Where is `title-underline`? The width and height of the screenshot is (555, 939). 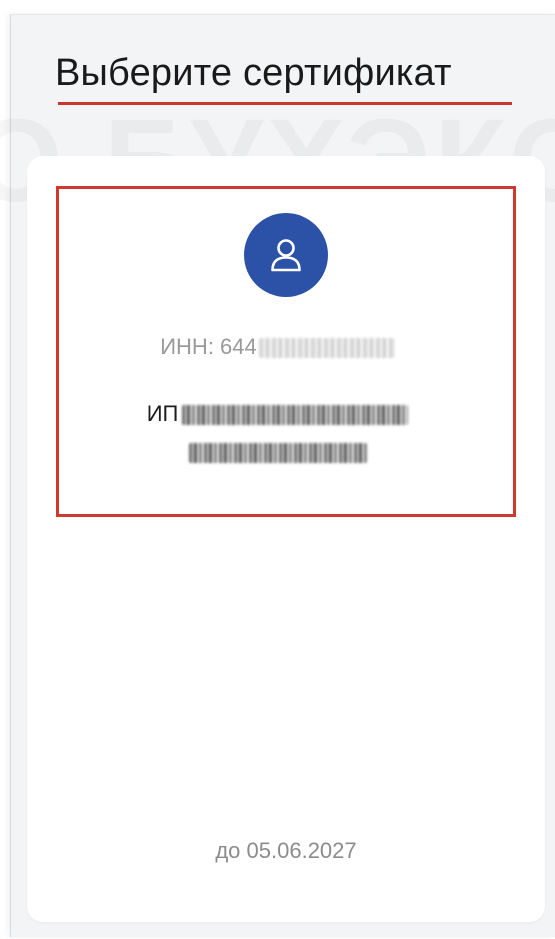 title-underline is located at coordinates (285, 103).